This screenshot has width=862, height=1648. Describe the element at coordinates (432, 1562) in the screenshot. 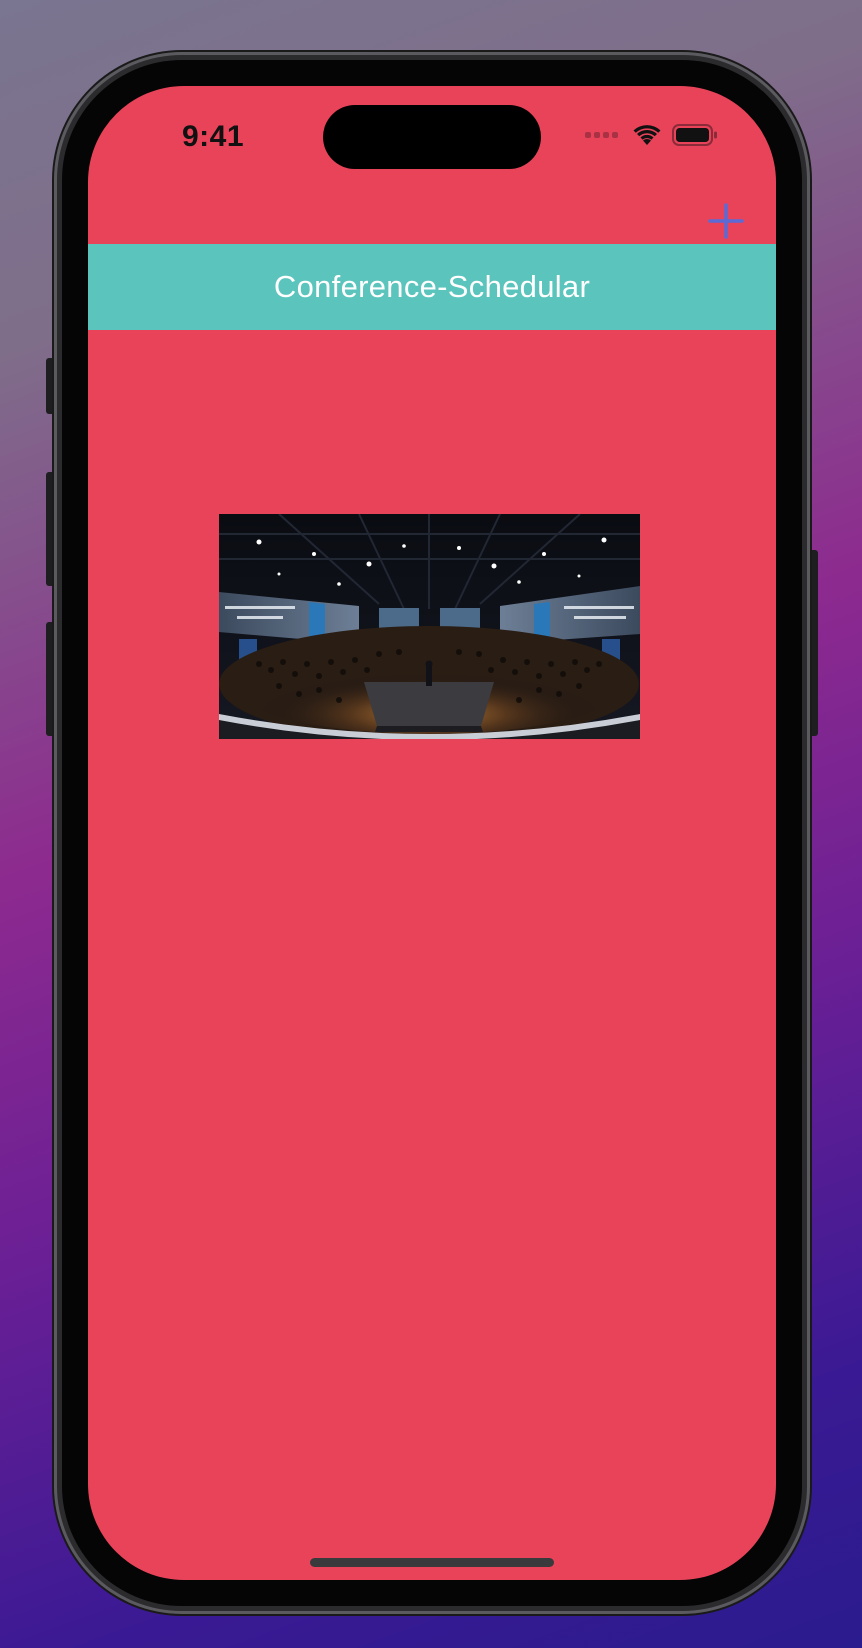

I see `home-indicator` at that location.